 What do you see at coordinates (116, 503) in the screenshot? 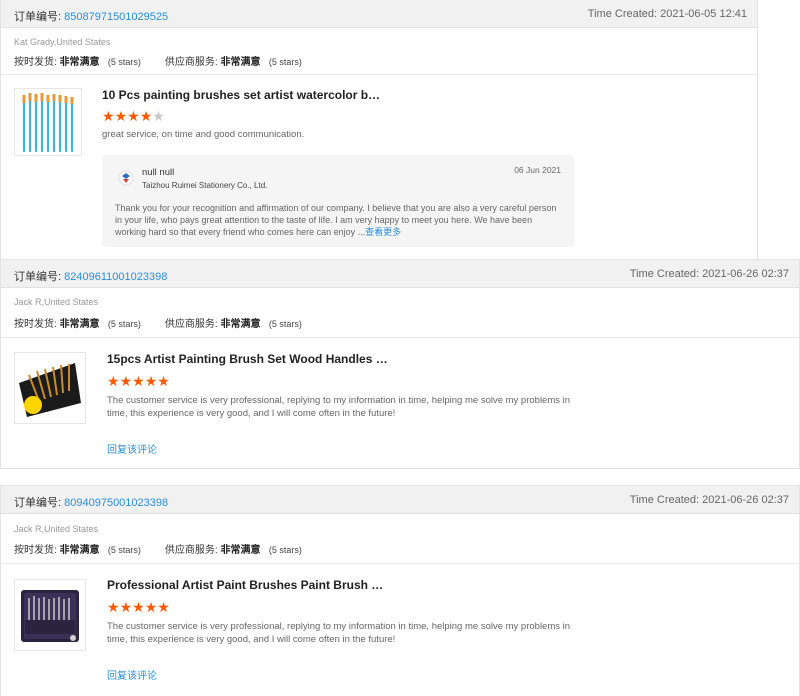
I see `order-number-link: 80940975001023398` at bounding box center [116, 503].